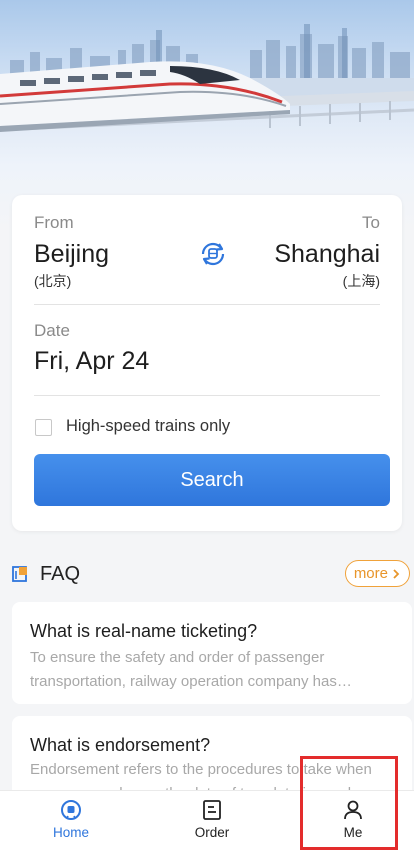 The width and height of the screenshot is (414, 852). I want to click on tab-home: Home, so click(71, 821).